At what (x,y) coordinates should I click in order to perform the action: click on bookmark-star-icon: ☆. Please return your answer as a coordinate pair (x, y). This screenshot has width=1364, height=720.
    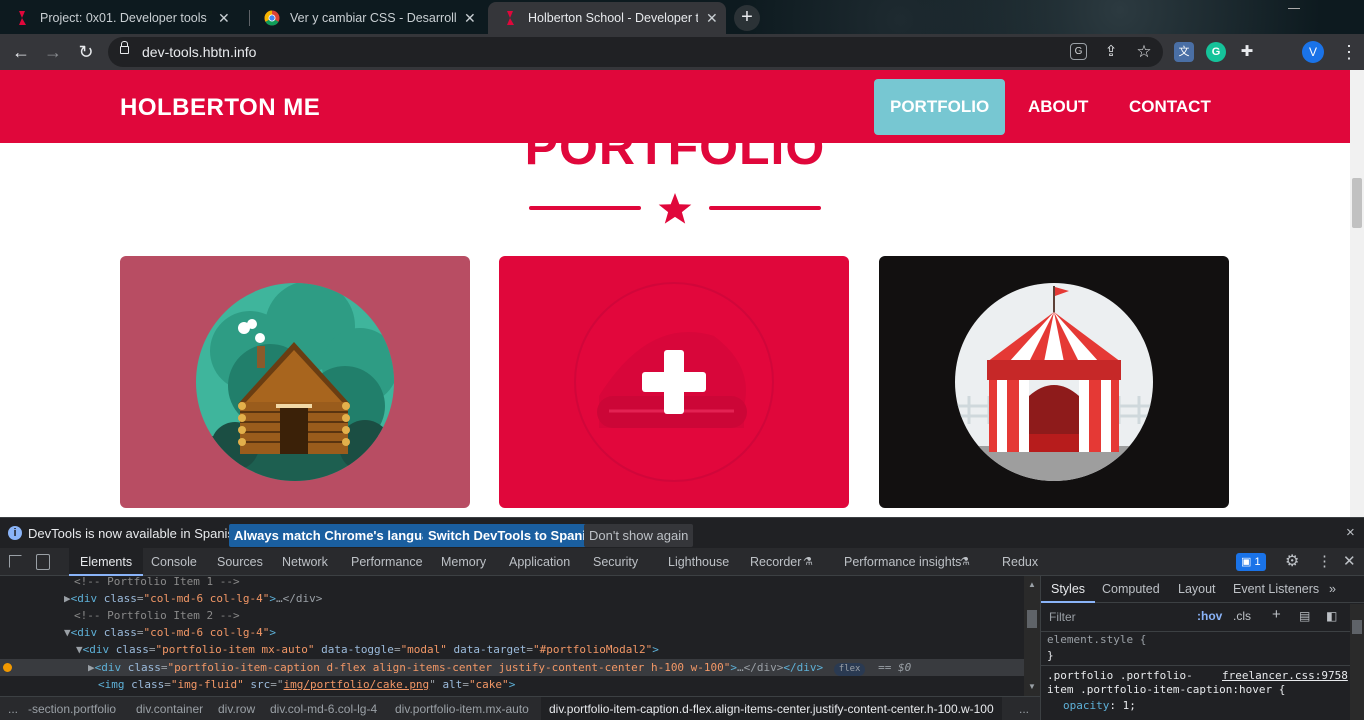
    Looking at the image, I should click on (1144, 52).